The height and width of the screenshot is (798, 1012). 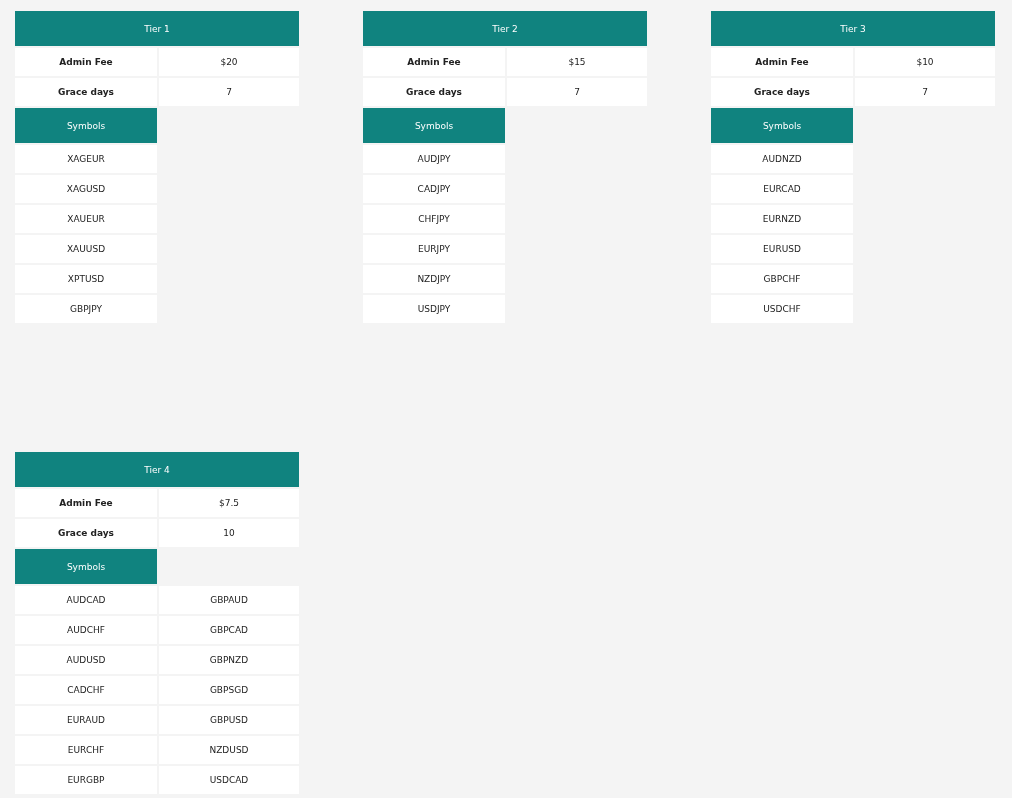 What do you see at coordinates (782, 219) in the screenshot?
I see `symbol-cell: EURNZD` at bounding box center [782, 219].